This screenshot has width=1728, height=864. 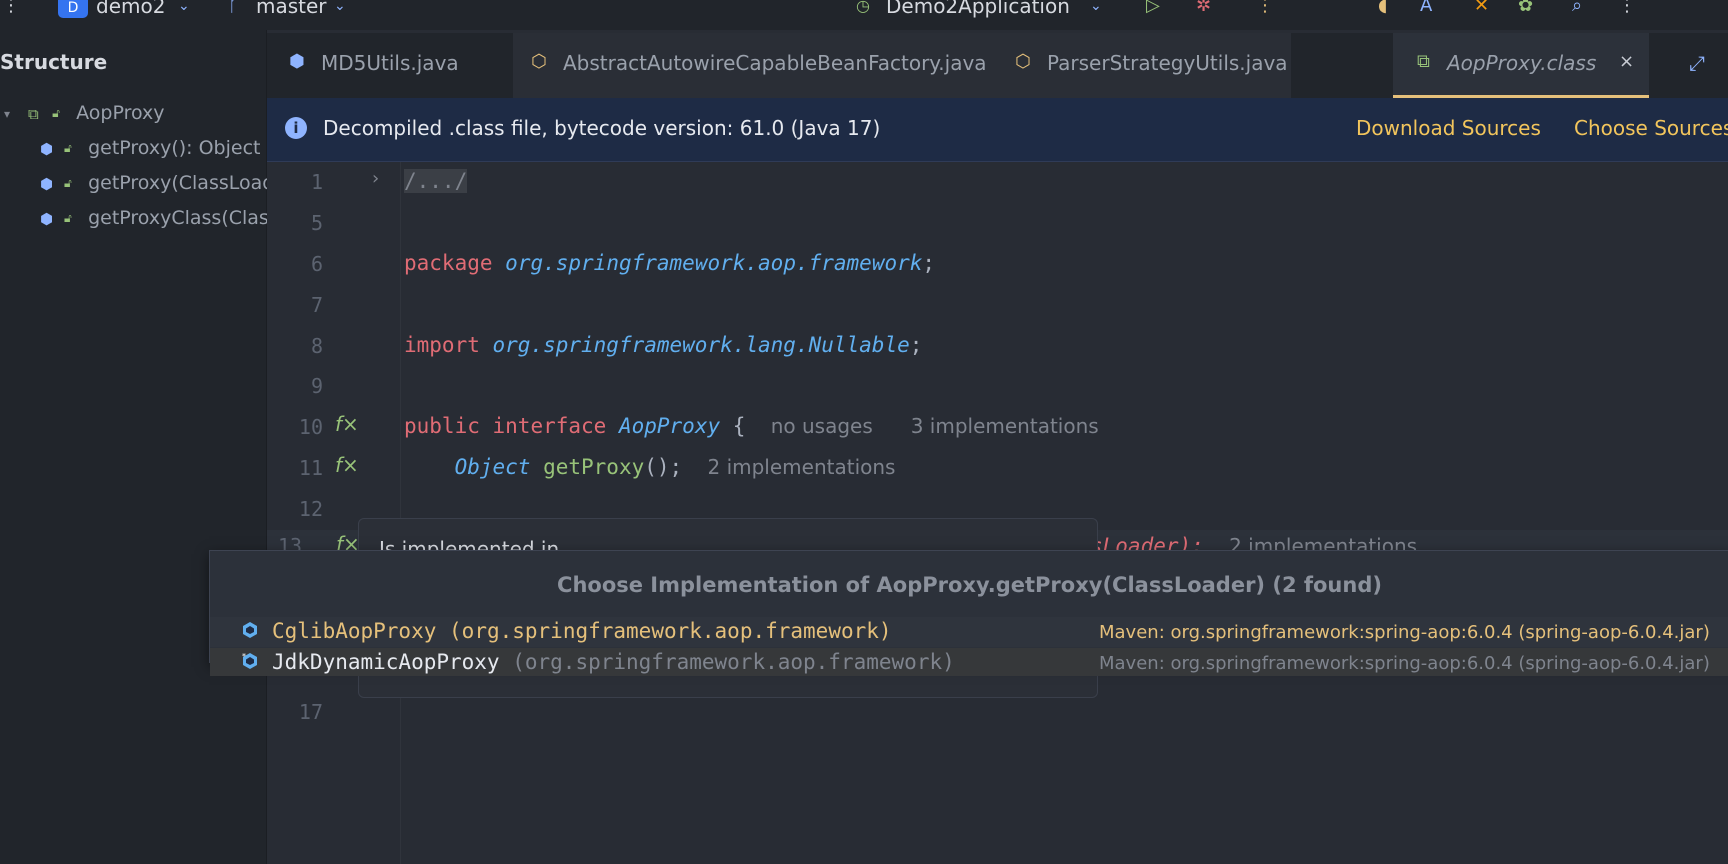 What do you see at coordinates (291, 9) in the screenshot?
I see `branch-selector: master` at bounding box center [291, 9].